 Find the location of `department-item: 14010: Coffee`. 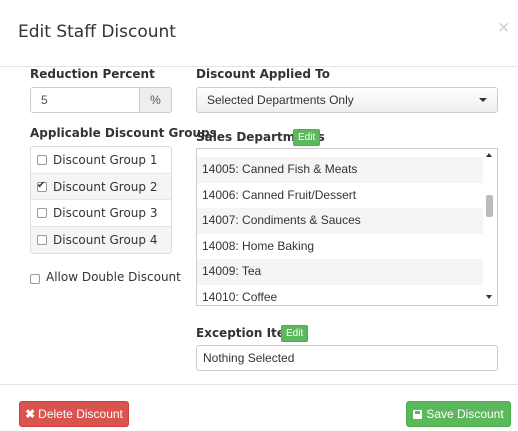

department-item: 14010: Coffee is located at coordinates (341, 295).